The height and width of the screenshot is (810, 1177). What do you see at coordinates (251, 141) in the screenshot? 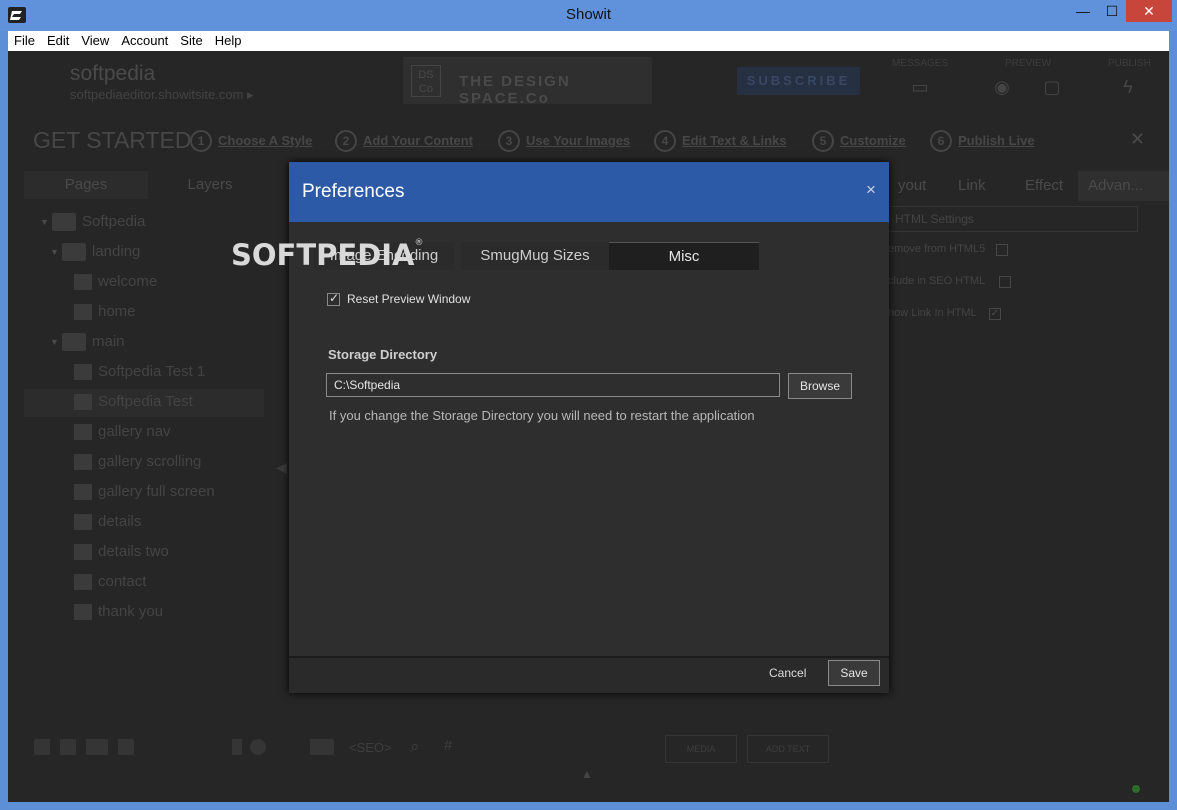
I see `step-1-link: 1 Choose A Style` at bounding box center [251, 141].